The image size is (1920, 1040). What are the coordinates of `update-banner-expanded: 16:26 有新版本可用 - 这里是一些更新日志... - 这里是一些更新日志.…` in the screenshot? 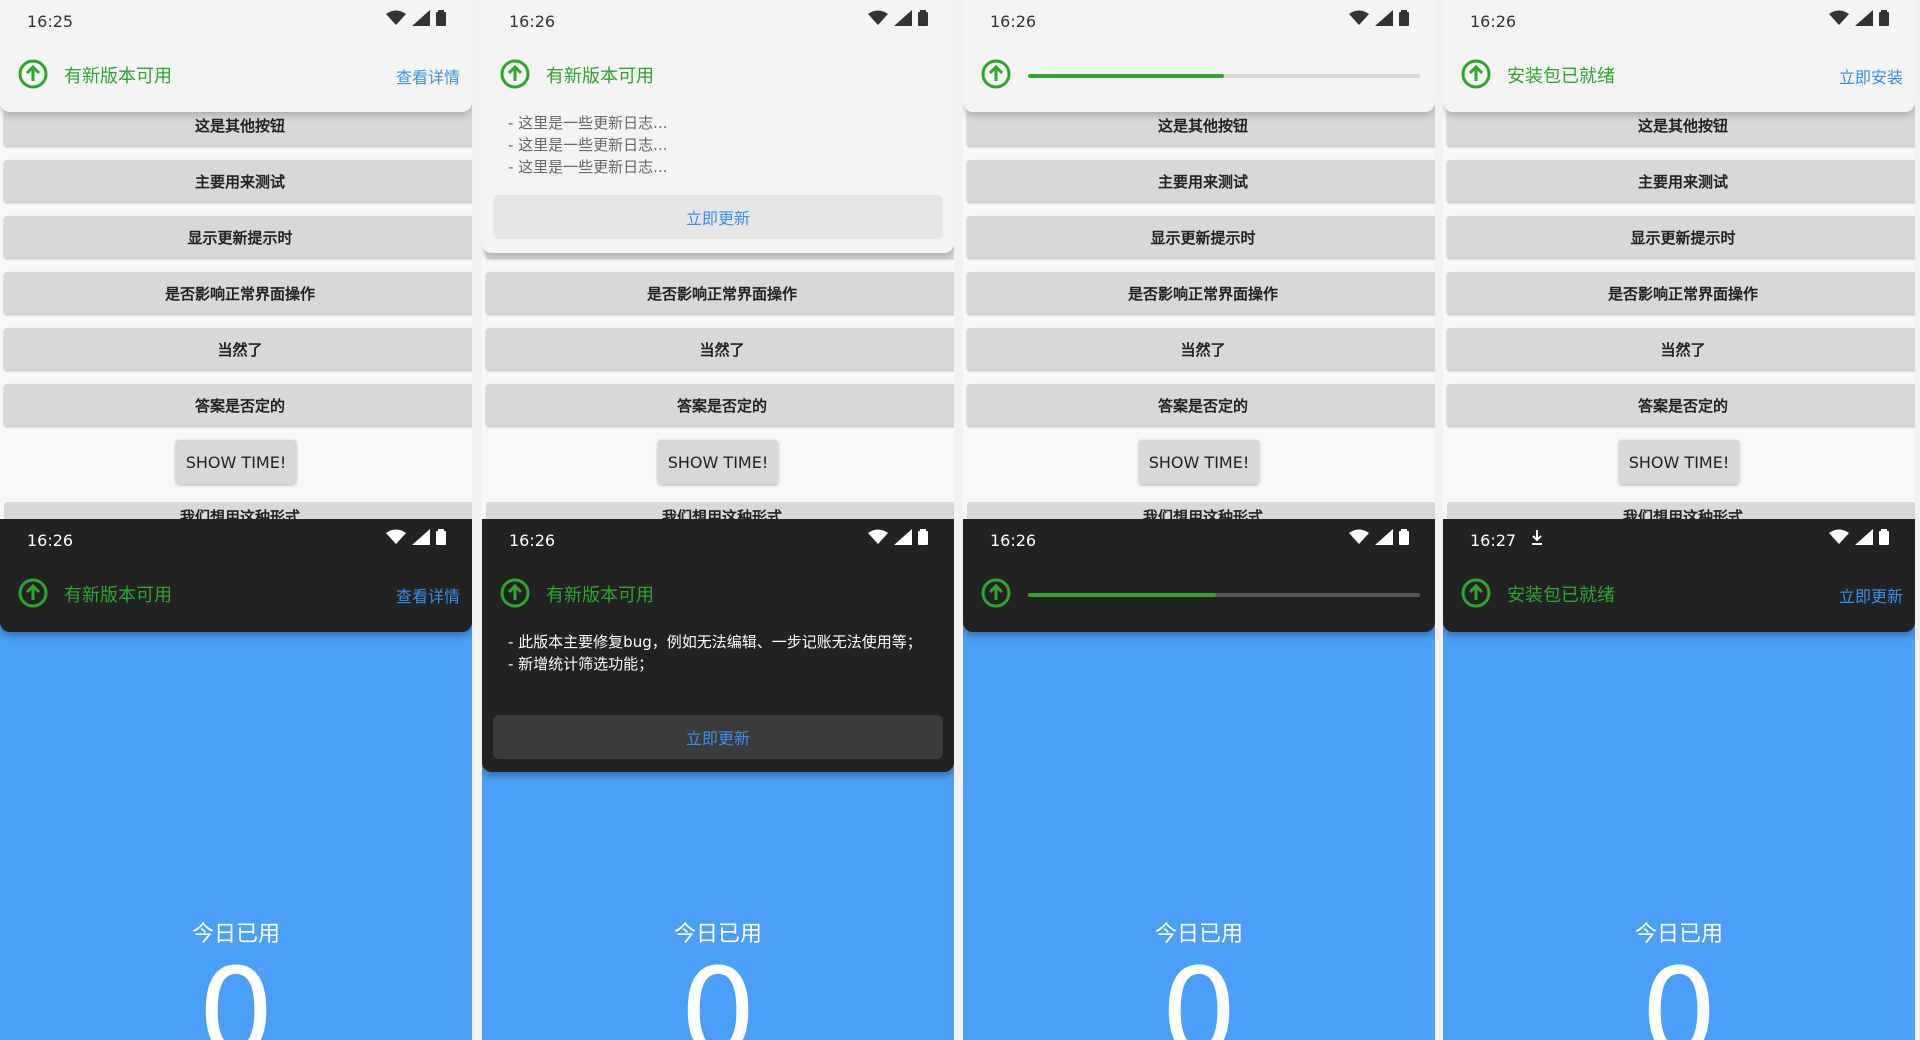 It's located at (718, 126).